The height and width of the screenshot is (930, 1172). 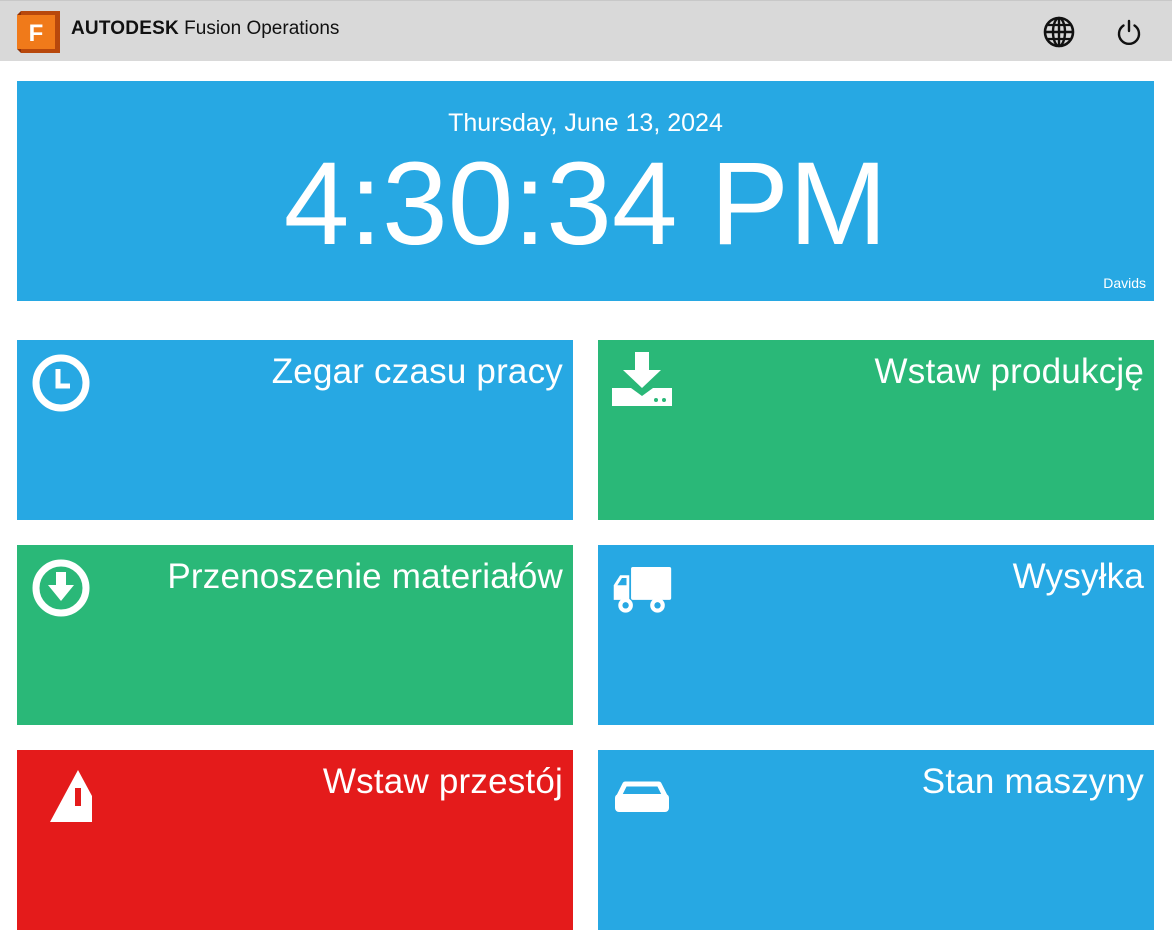 I want to click on logo-letter: F, so click(x=36, y=33).